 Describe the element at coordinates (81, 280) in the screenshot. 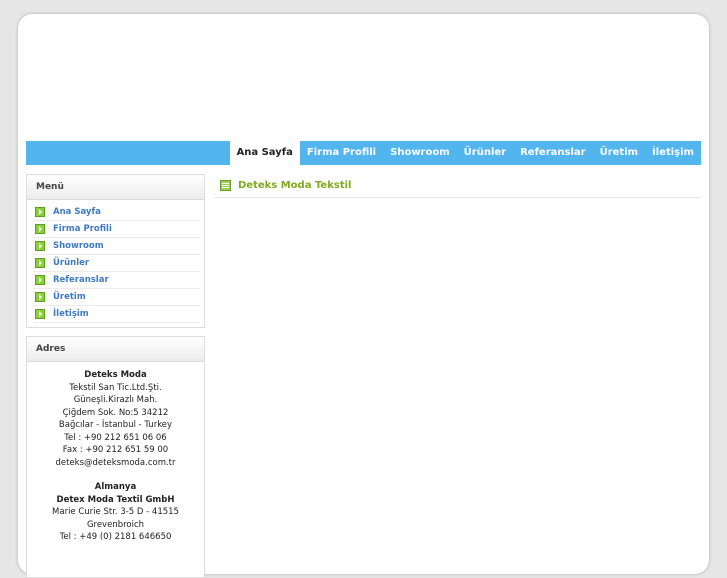

I see `sidebar-item-label: Referanslar` at that location.